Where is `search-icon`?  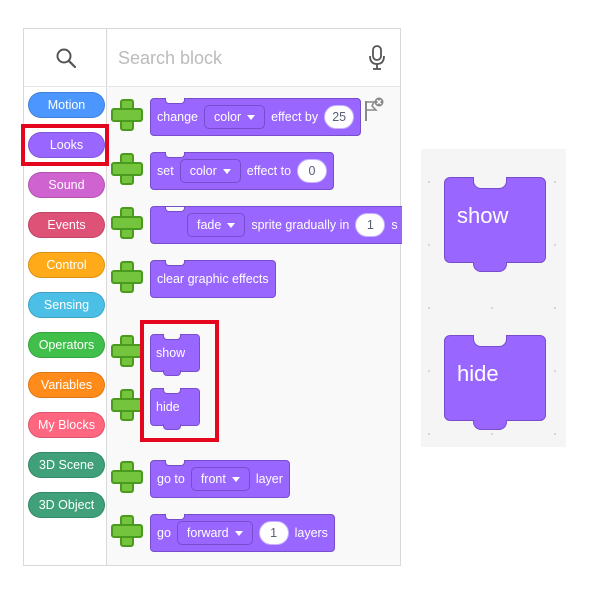 search-icon is located at coordinates (66, 58).